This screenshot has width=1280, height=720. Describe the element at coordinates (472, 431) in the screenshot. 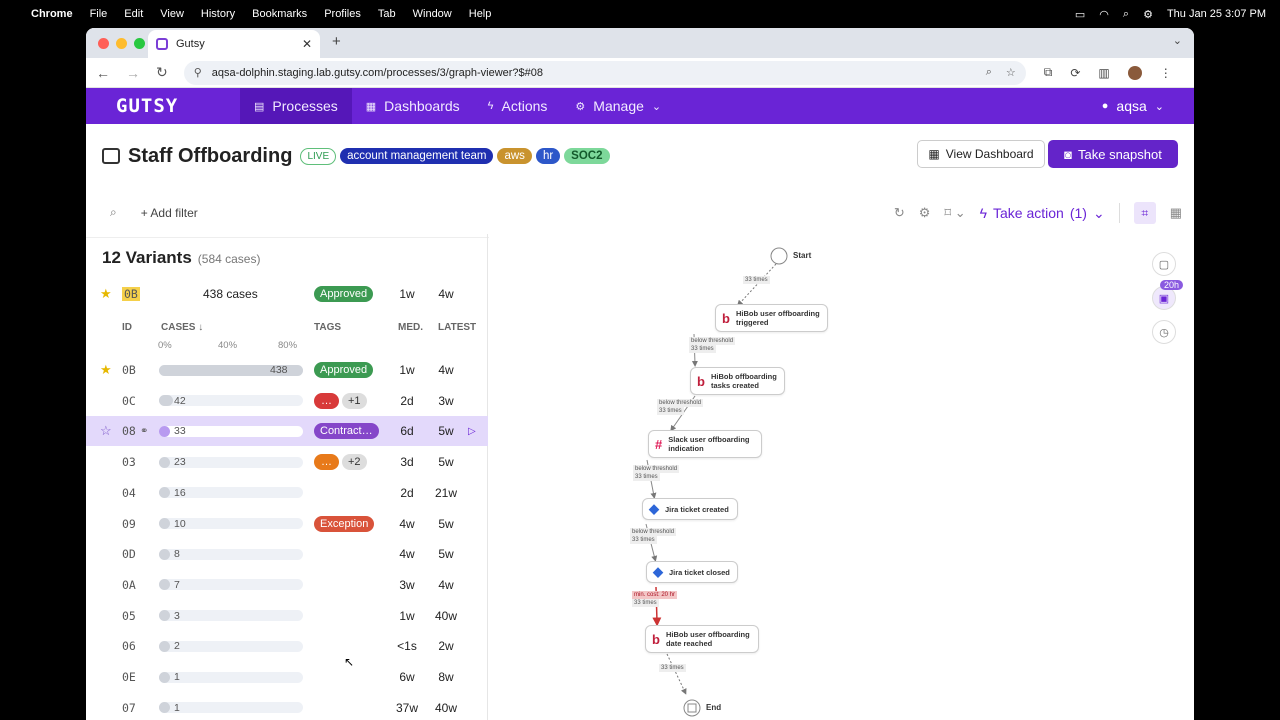

I see `play-icon: ▷` at that location.